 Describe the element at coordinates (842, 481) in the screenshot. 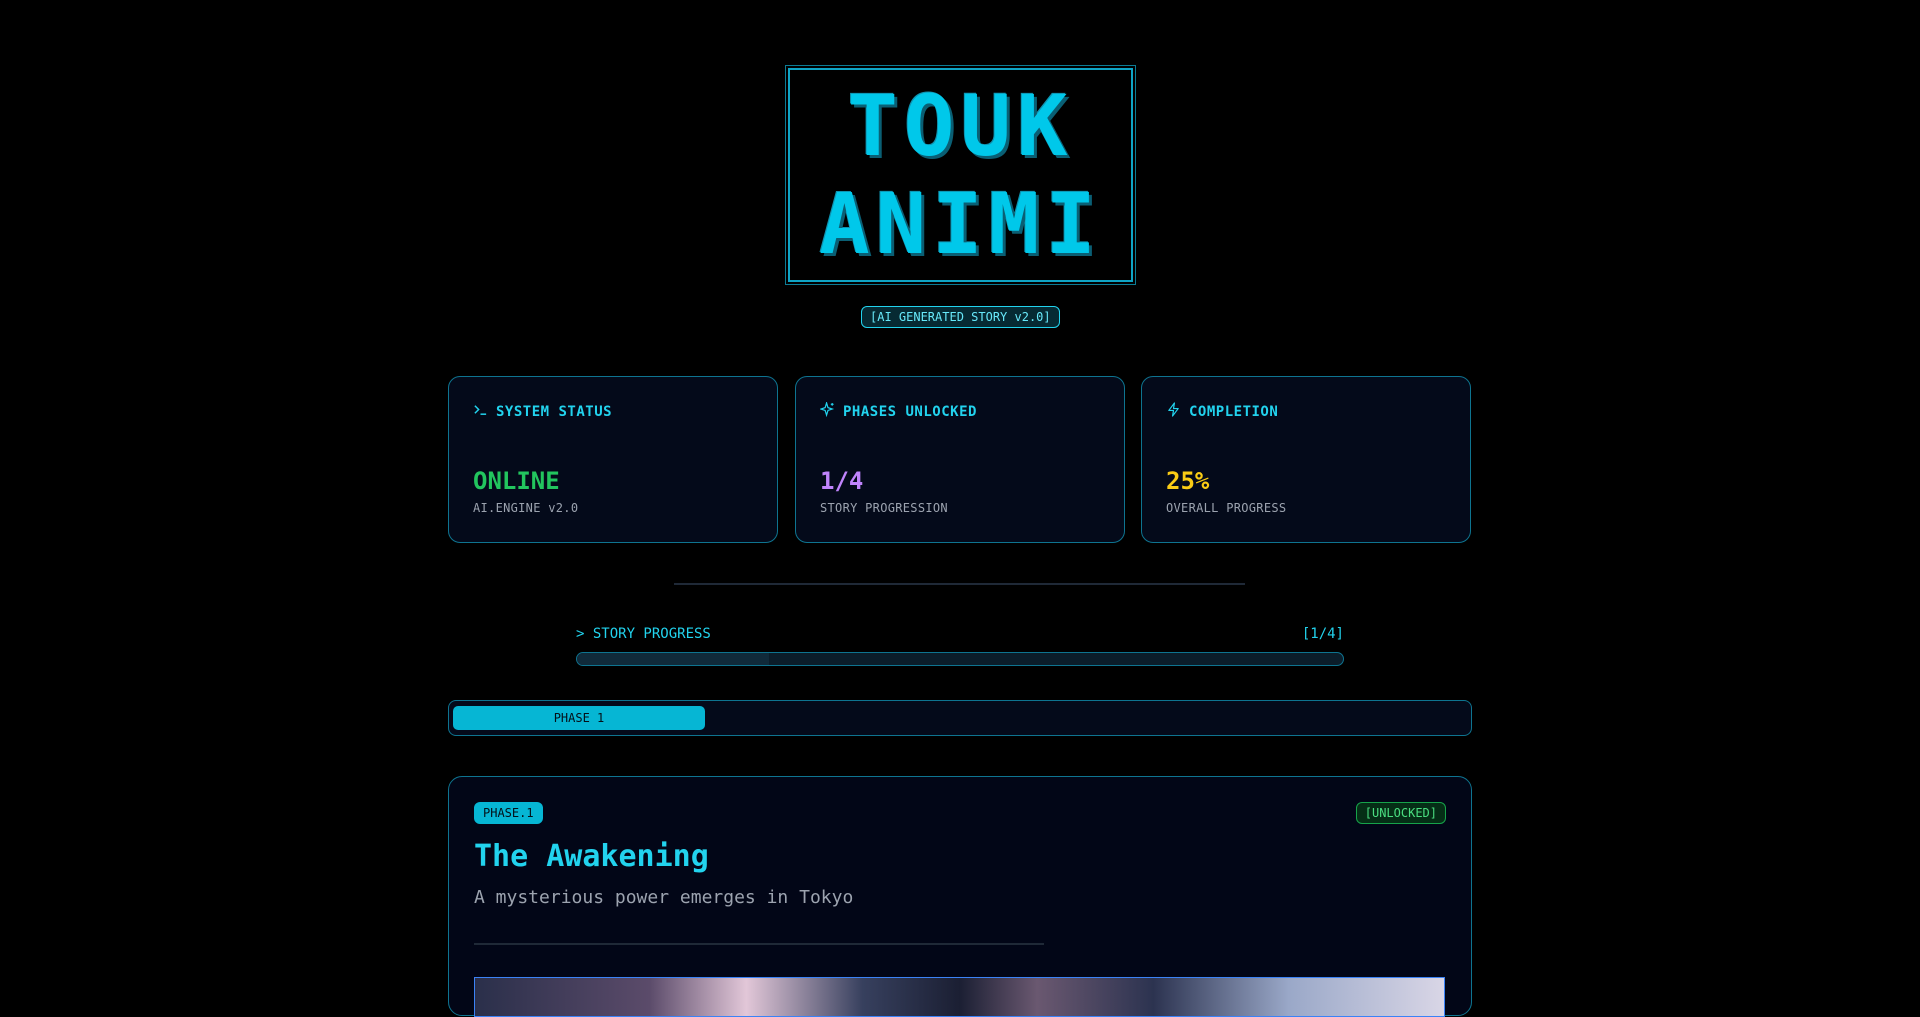

I see `phases-unlocked-value: 1/4` at that location.